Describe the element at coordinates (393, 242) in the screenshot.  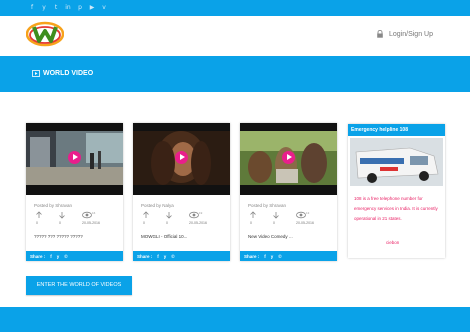
I see `helpline-author: ciebon` at that location.